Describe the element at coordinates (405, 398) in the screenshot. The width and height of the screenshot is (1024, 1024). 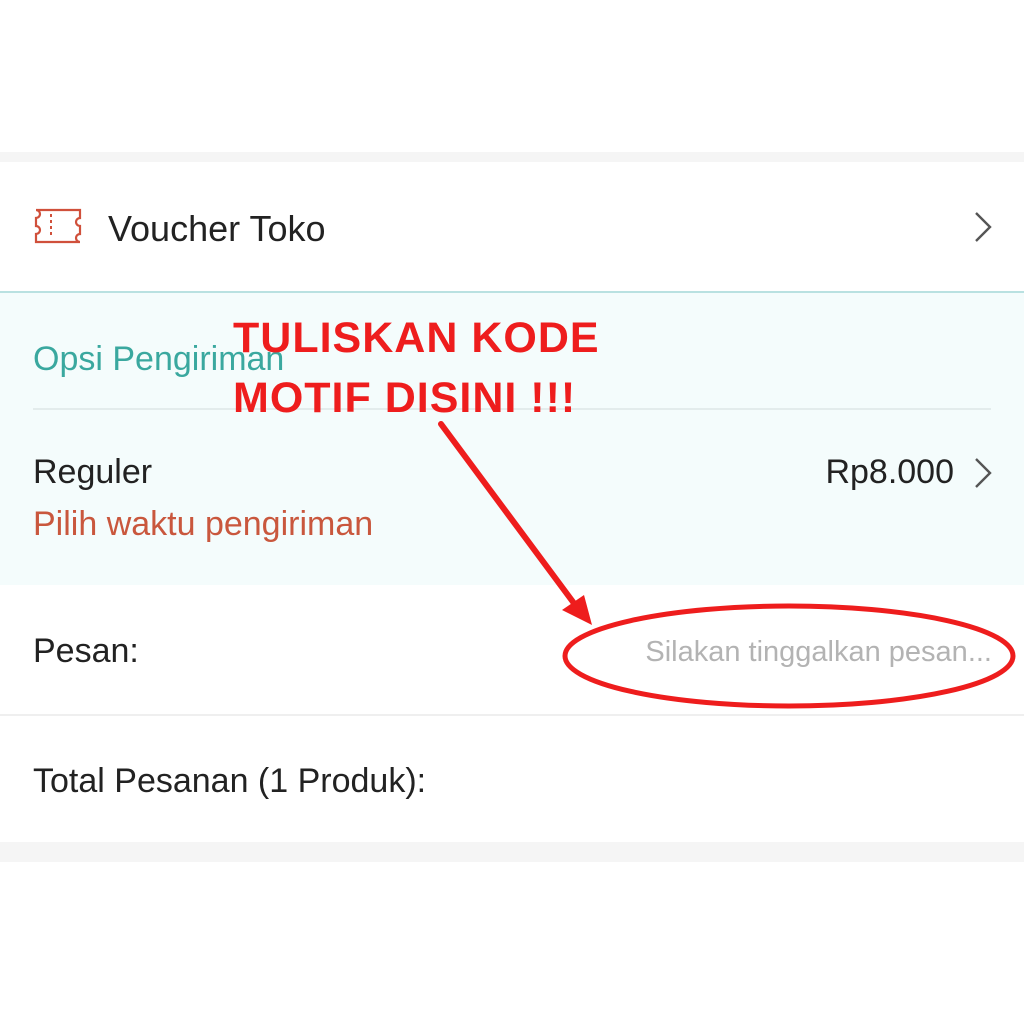
I see `annotation-line-2: MOTIF DISINI !!!` at that location.